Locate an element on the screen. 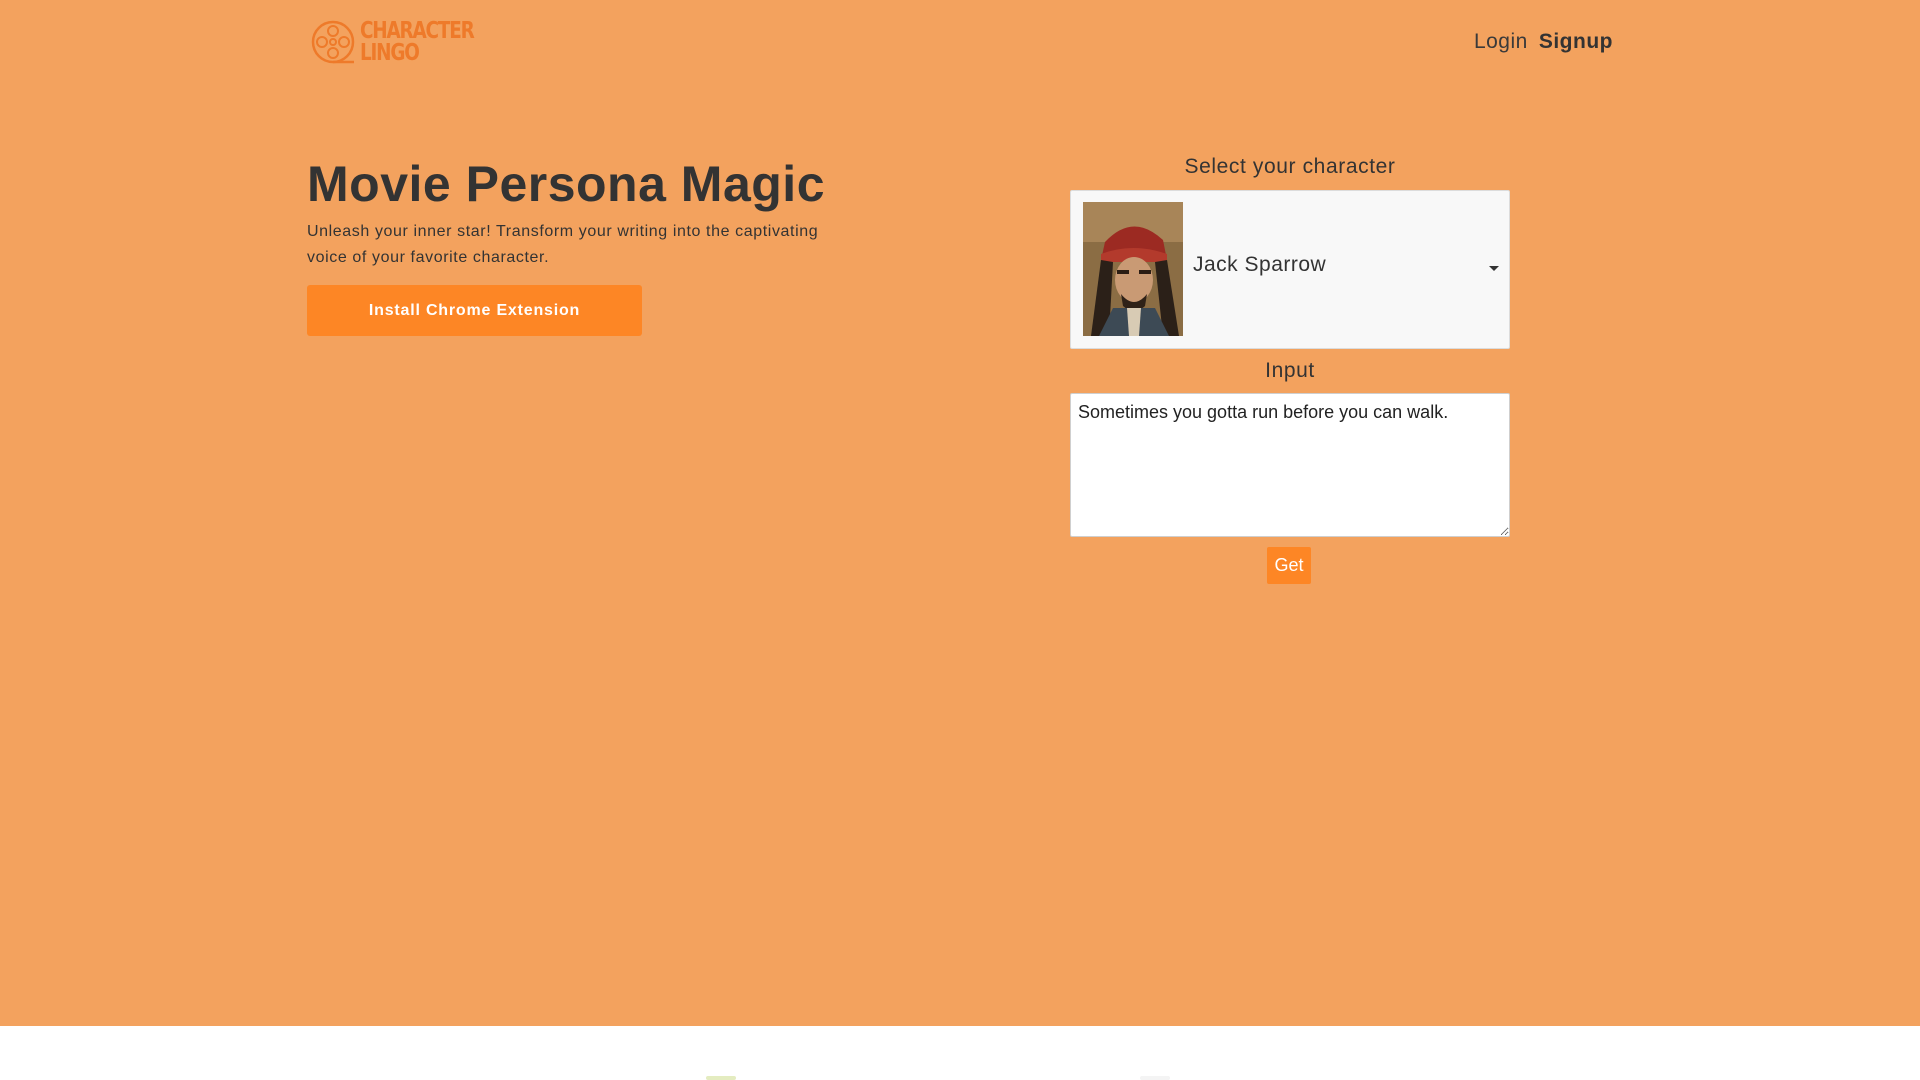 This screenshot has width=1920, height=1080. login-link: Login is located at coordinates (1501, 42).